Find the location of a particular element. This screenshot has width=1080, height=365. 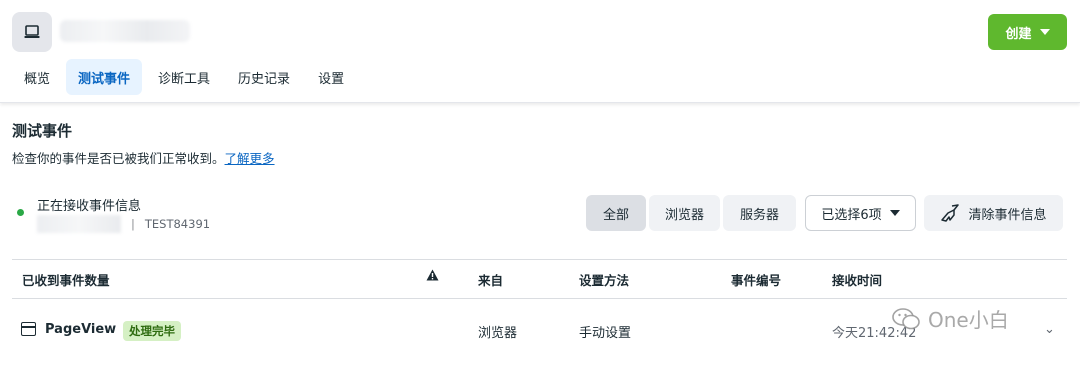

event-source: 浏览器 is located at coordinates (498, 333).